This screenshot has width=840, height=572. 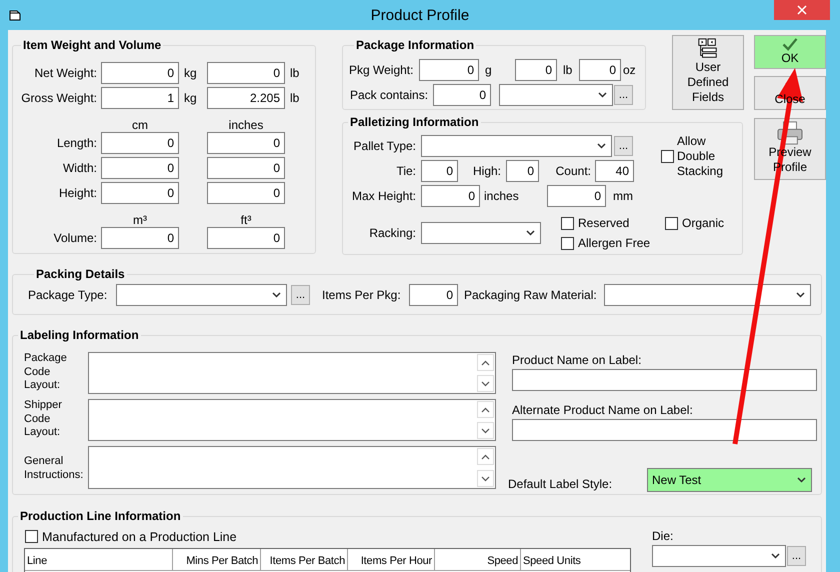 What do you see at coordinates (15, 15) in the screenshot?
I see `window-icon` at bounding box center [15, 15].